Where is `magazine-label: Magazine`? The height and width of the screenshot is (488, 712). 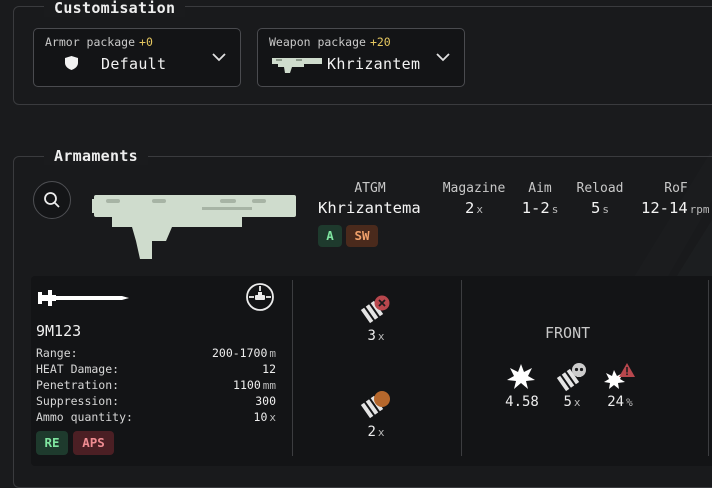
magazine-label: Magazine is located at coordinates (474, 188).